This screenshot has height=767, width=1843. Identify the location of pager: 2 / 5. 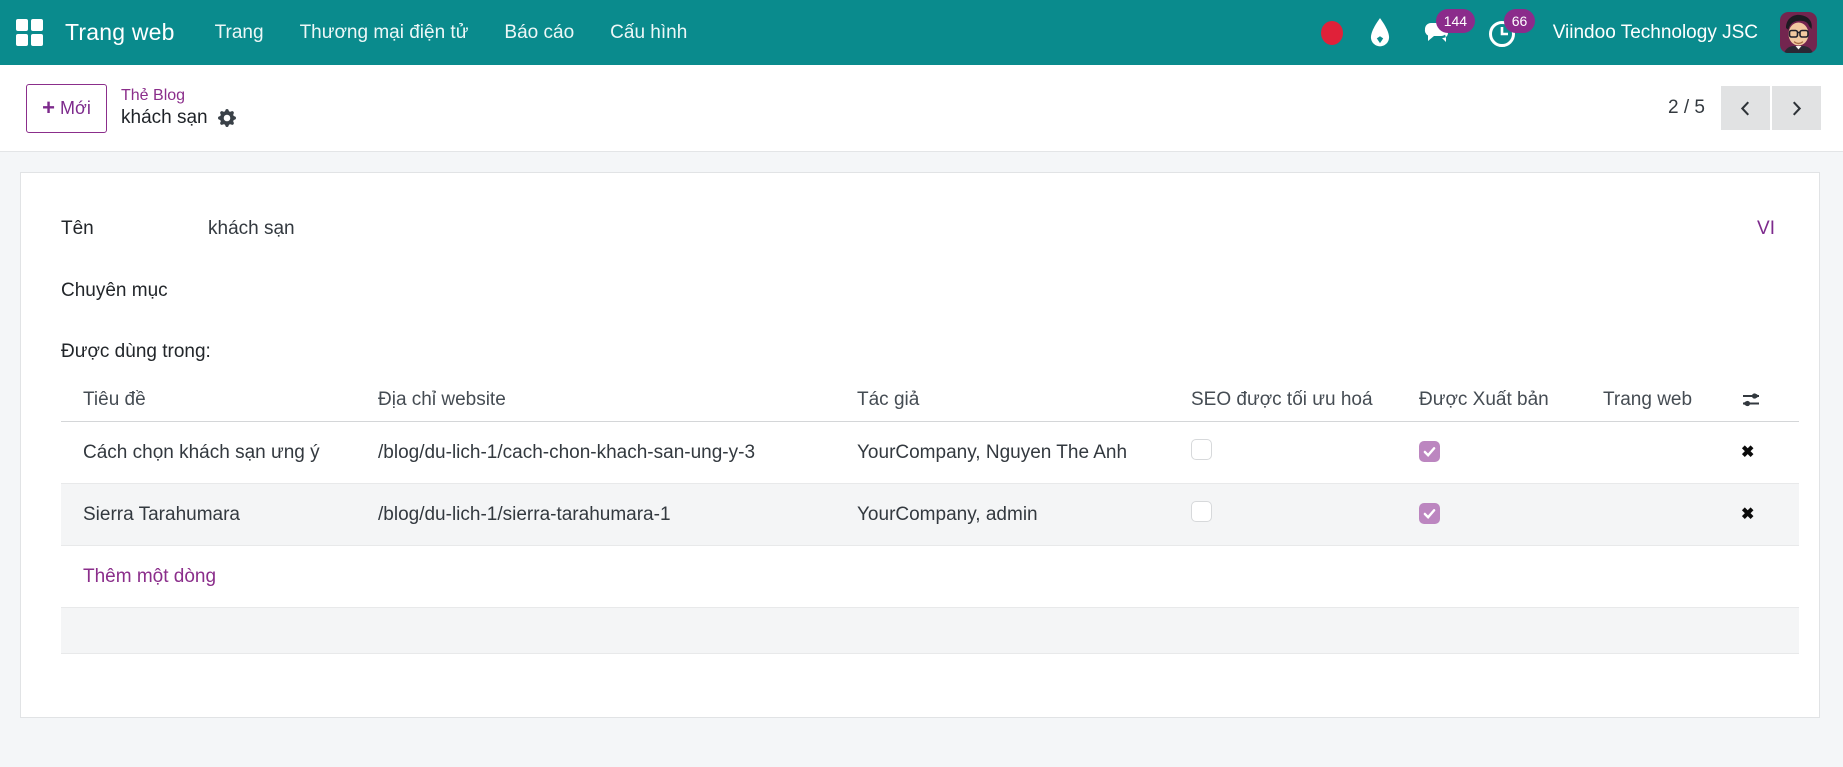
(1744, 108).